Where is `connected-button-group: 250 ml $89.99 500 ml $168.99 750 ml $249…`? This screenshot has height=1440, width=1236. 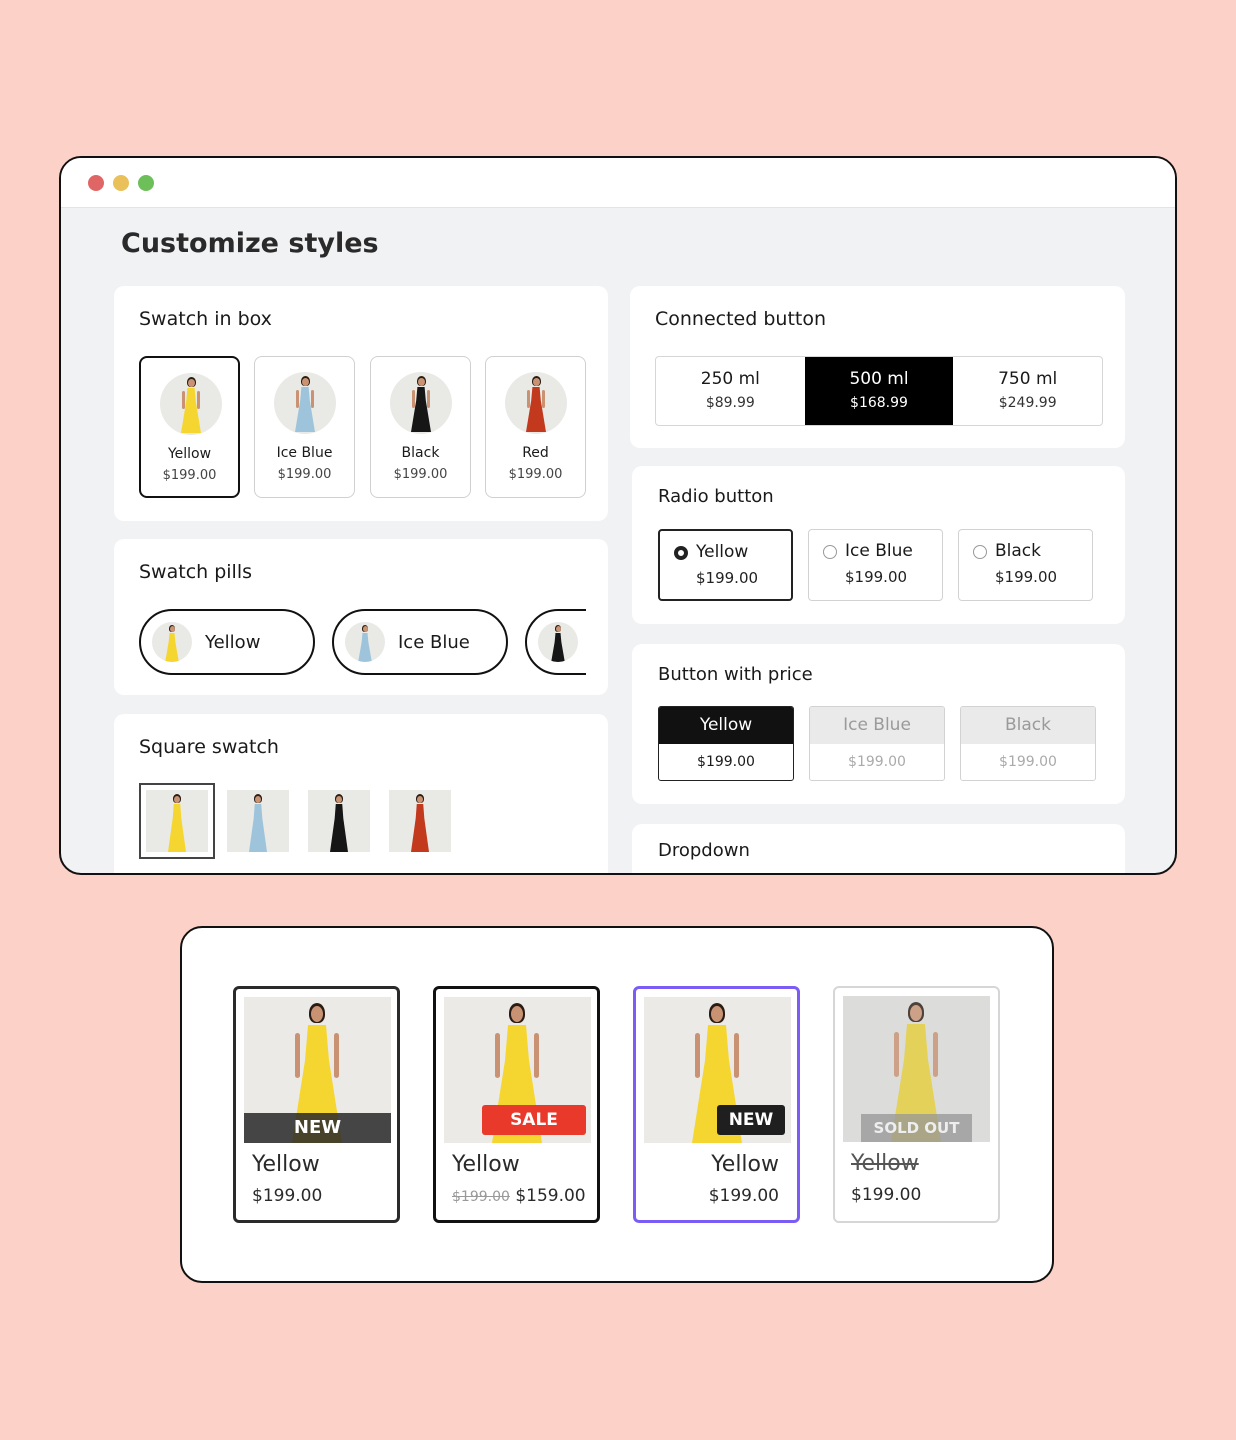 connected-button-group: 250 ml $89.99 500 ml $168.99 750 ml $249… is located at coordinates (879, 391).